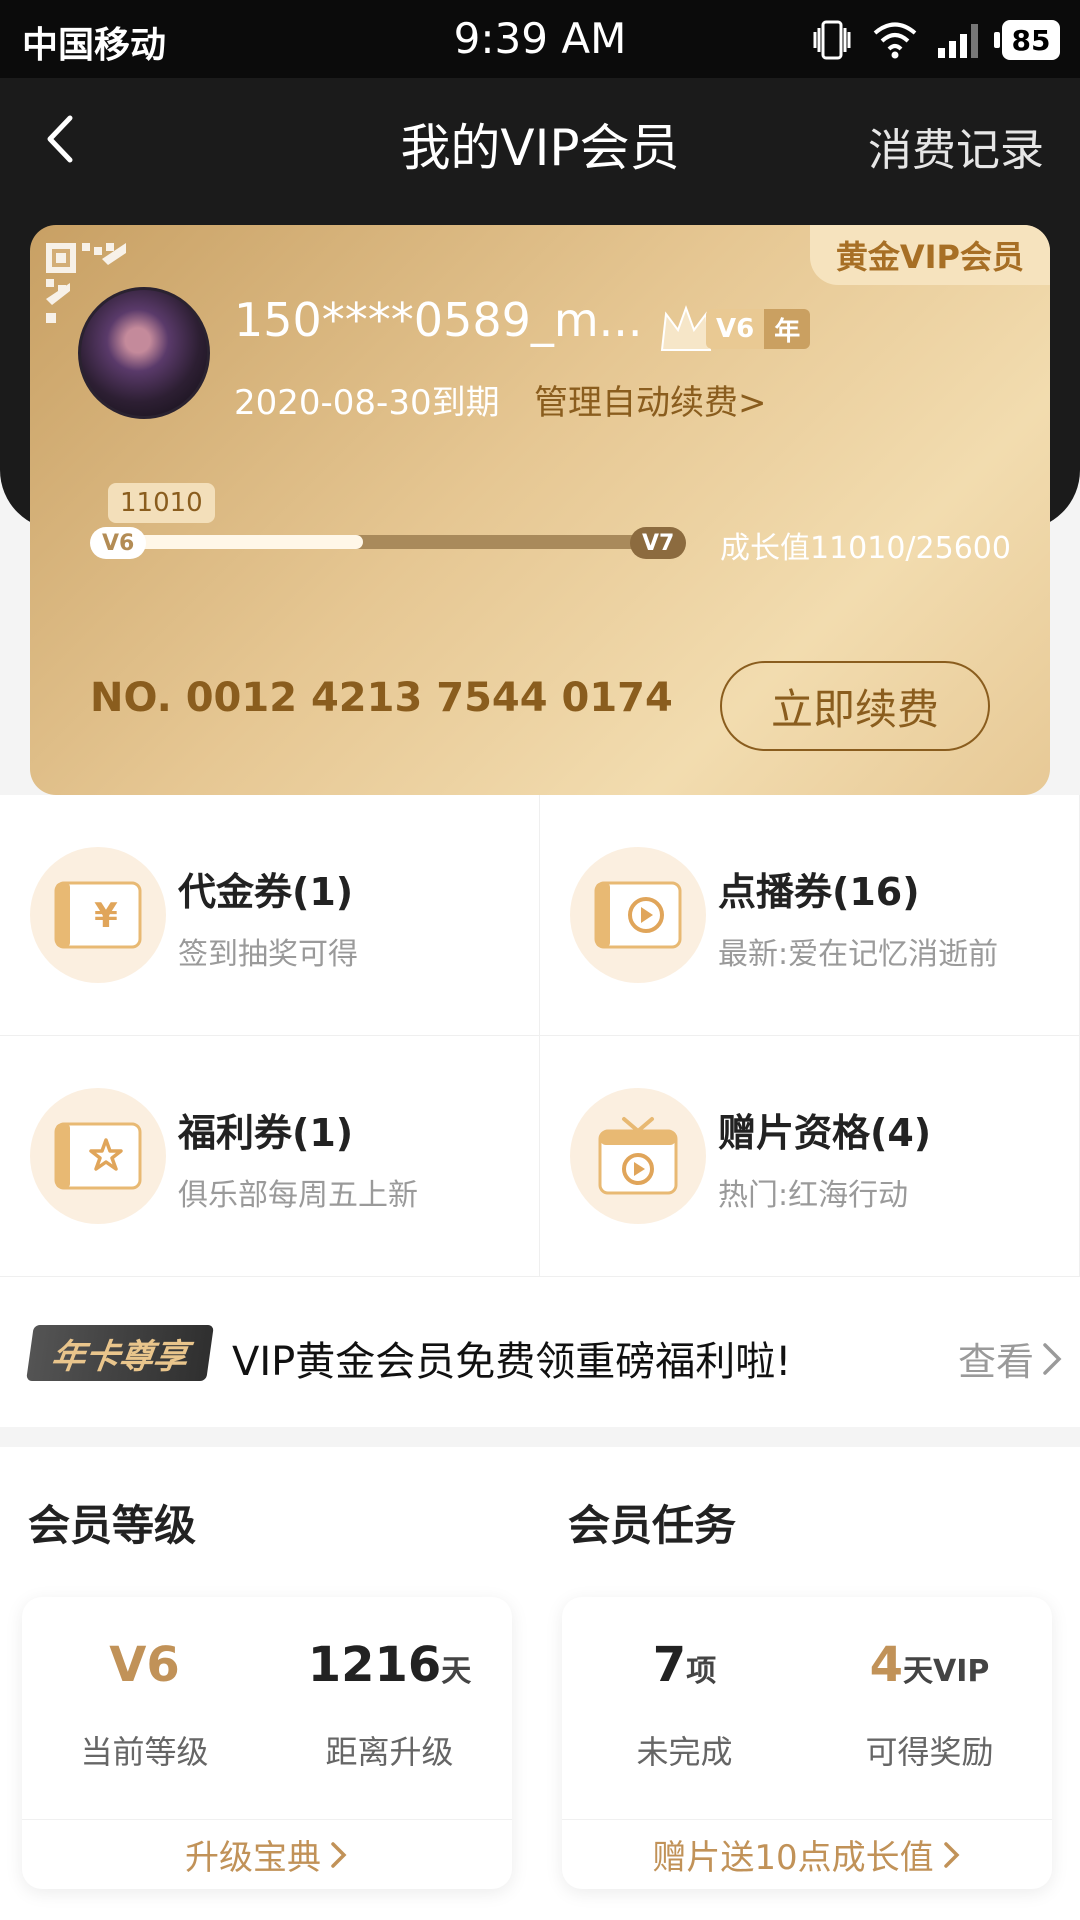 The height and width of the screenshot is (1920, 1080). I want to click on promo-view-label: 查看, so click(995, 1362).